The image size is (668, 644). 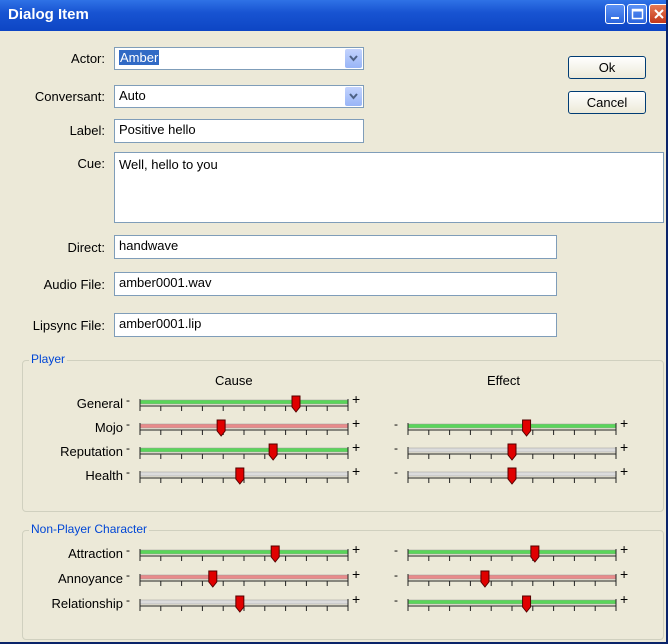 I want to click on minimize-button, so click(x=615, y=14).